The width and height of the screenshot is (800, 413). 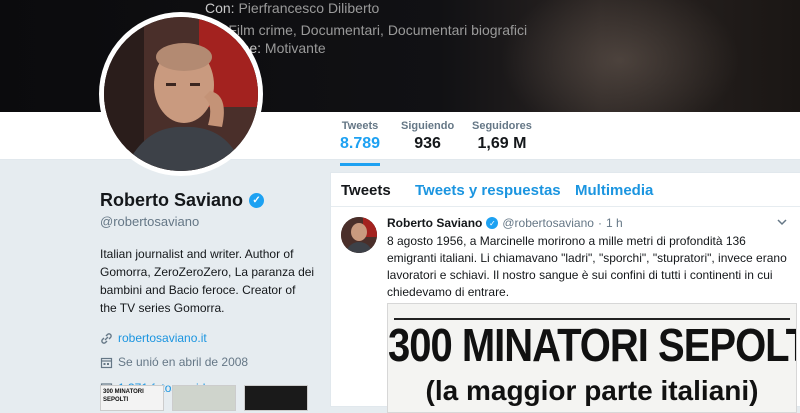 What do you see at coordinates (427, 143) in the screenshot?
I see `stat-value: 936` at bounding box center [427, 143].